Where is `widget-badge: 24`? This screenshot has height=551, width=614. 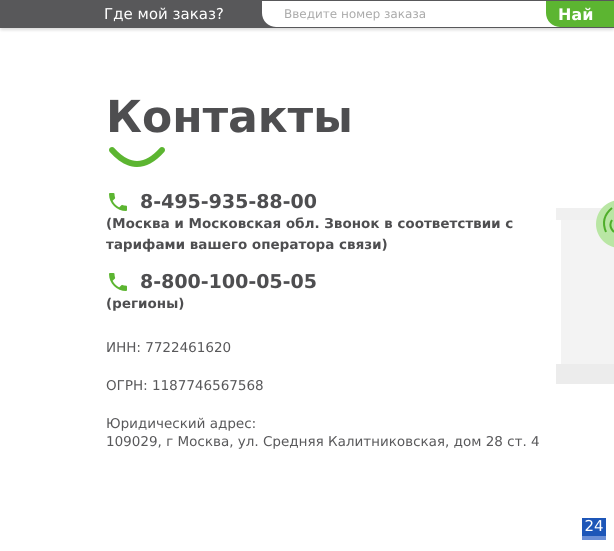
widget-badge: 24 is located at coordinates (594, 529).